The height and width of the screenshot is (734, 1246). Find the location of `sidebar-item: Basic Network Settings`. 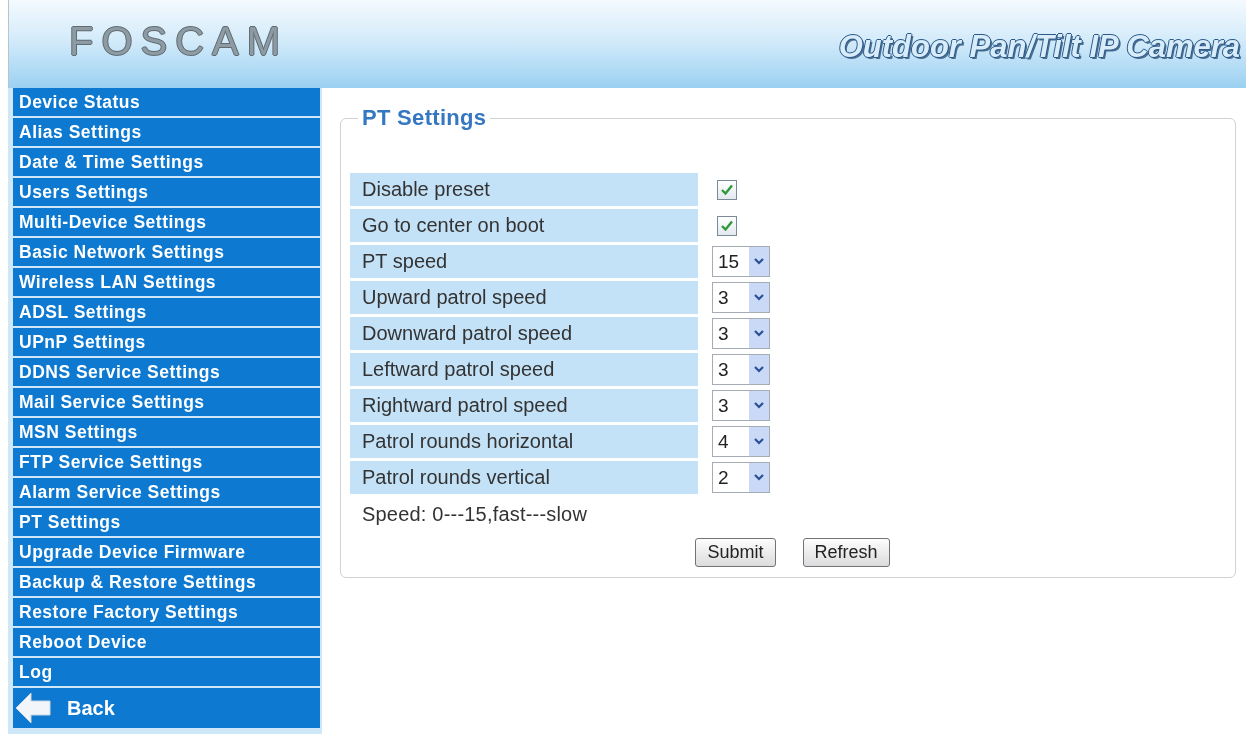

sidebar-item: Basic Network Settings is located at coordinates (166, 252).